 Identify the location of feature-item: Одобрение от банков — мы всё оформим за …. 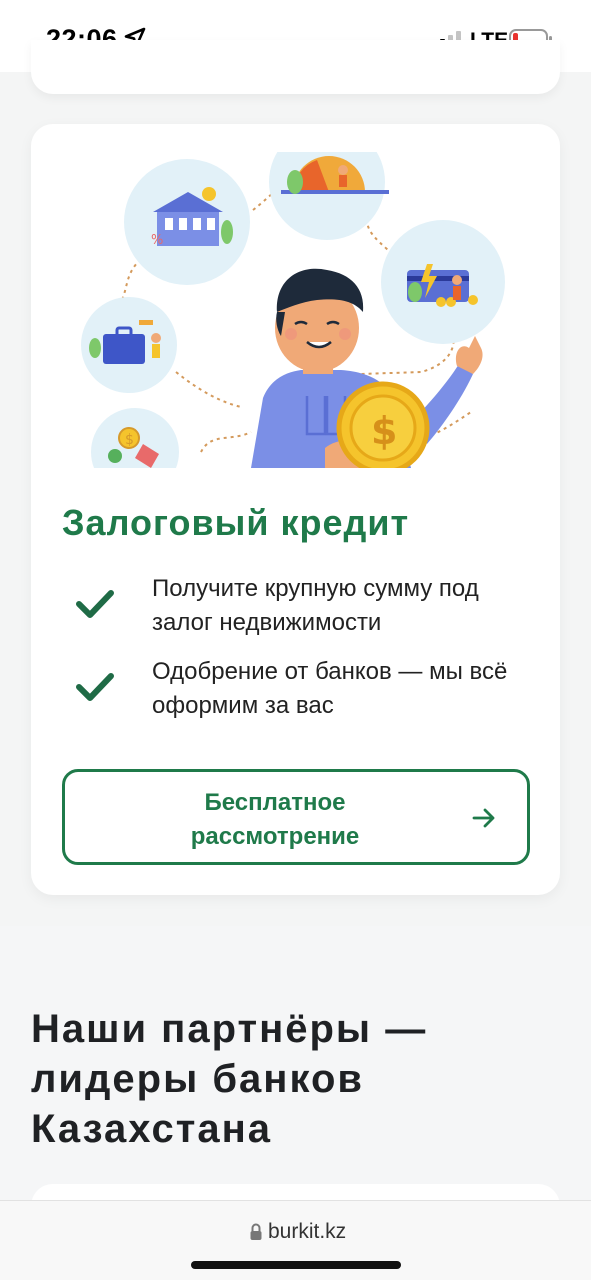
(310, 690).